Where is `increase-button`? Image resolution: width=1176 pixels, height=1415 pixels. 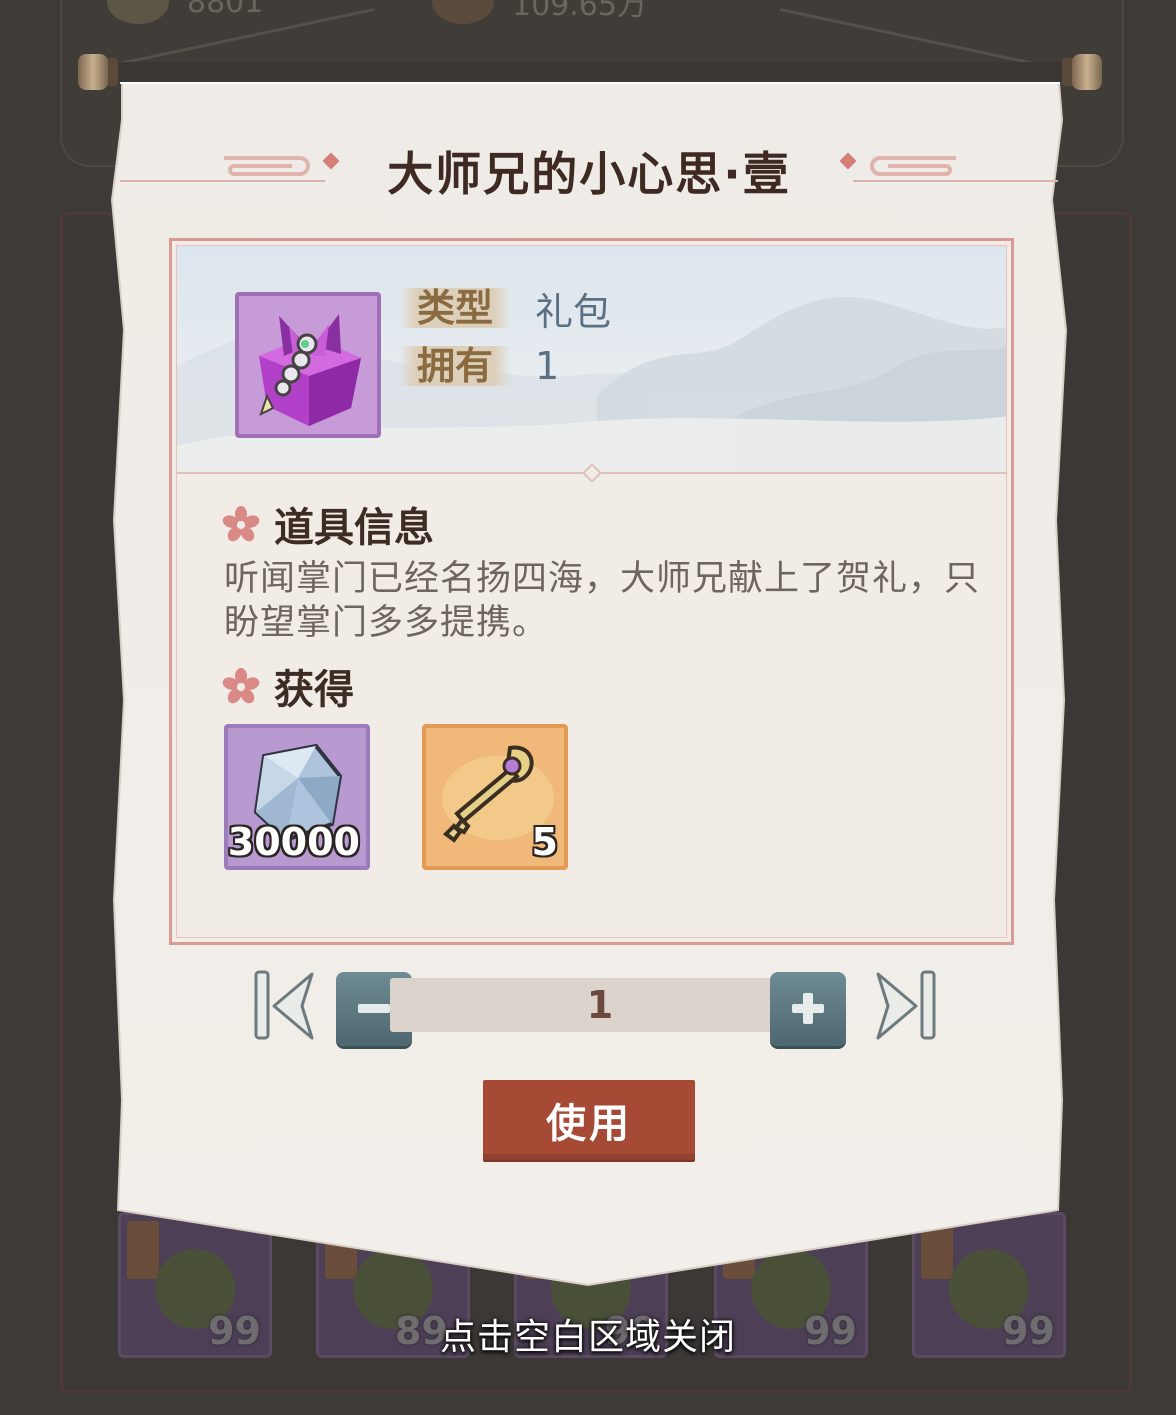
increase-button is located at coordinates (808, 1009).